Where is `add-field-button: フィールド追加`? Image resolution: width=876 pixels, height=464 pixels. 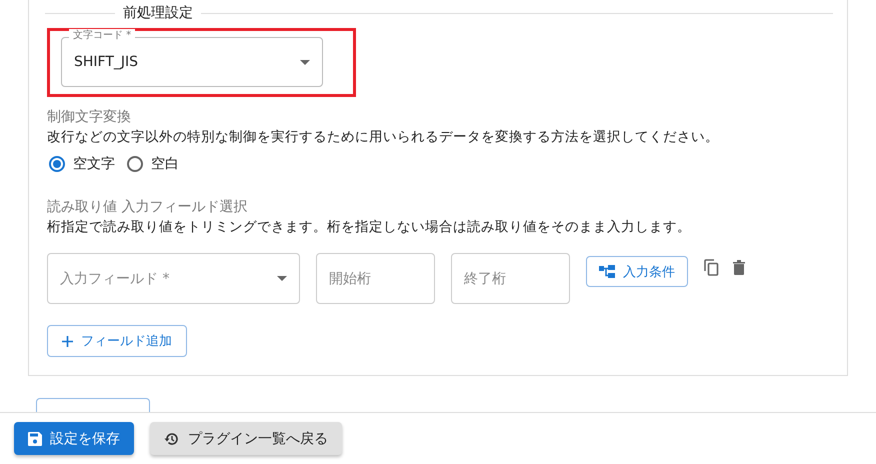 add-field-button: フィールド追加 is located at coordinates (117, 341).